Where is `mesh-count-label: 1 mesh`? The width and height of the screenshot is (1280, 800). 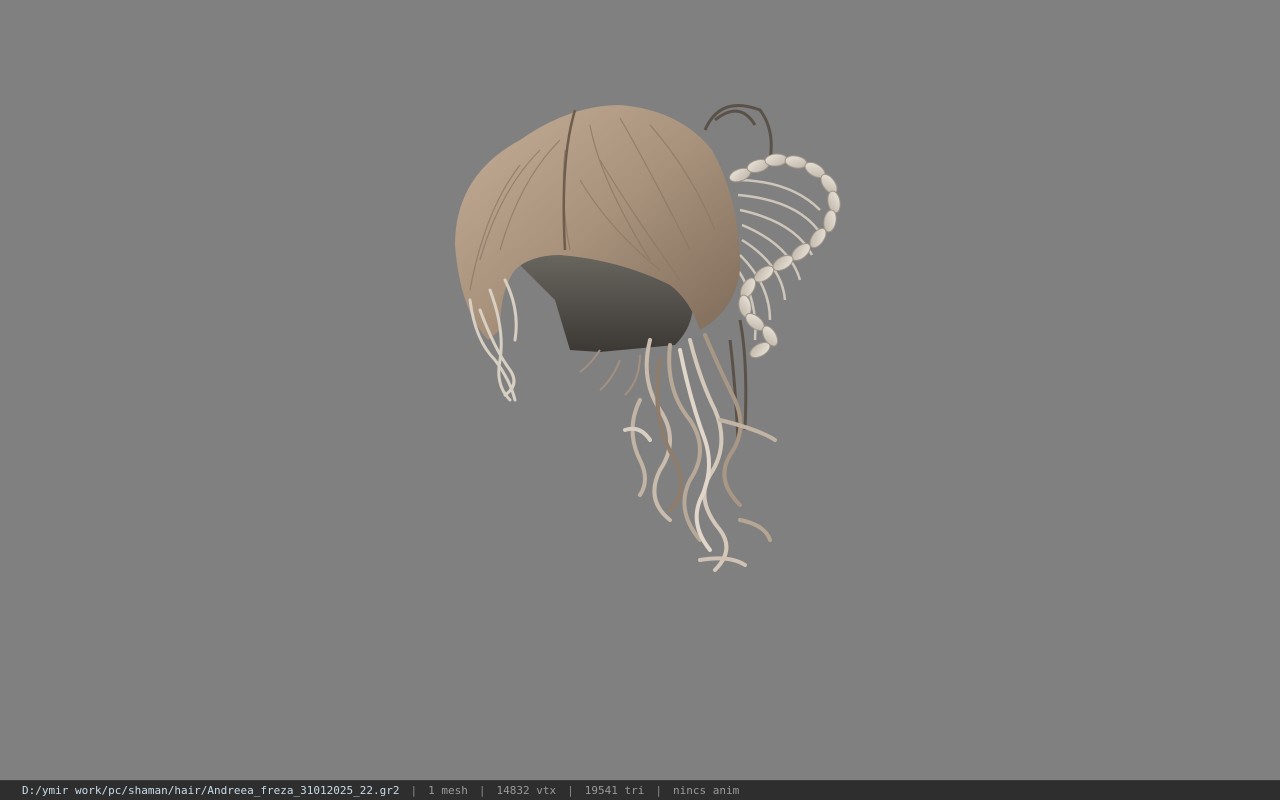 mesh-count-label: 1 mesh is located at coordinates (448, 790).